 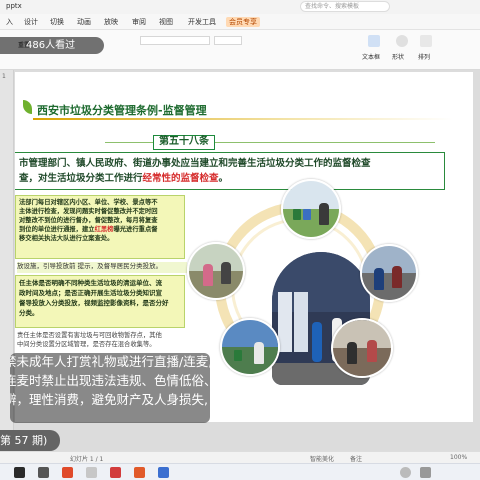 I want to click on volume-icon, so click(x=425, y=472).